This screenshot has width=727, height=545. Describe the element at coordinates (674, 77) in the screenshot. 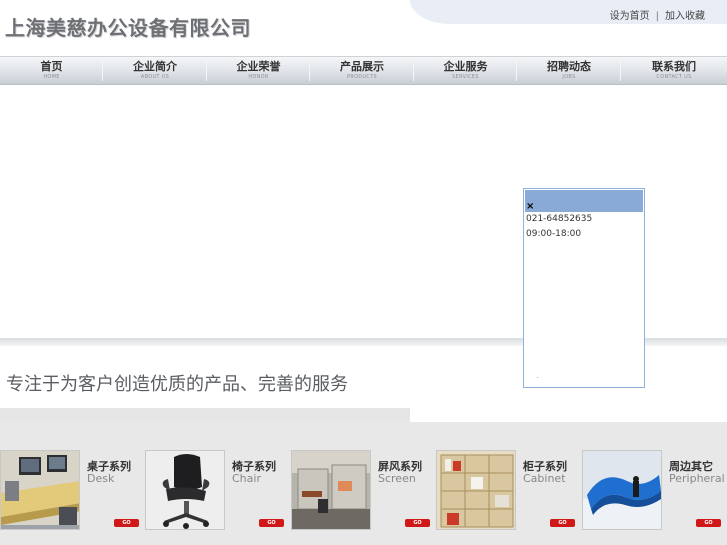

I see `nav-sublabel: CONTACT US` at that location.